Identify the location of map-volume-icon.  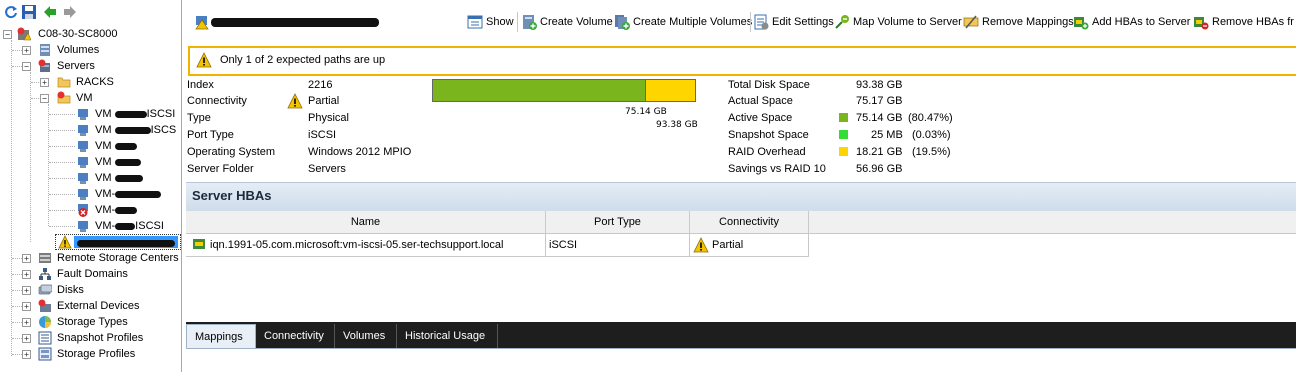
(842, 22).